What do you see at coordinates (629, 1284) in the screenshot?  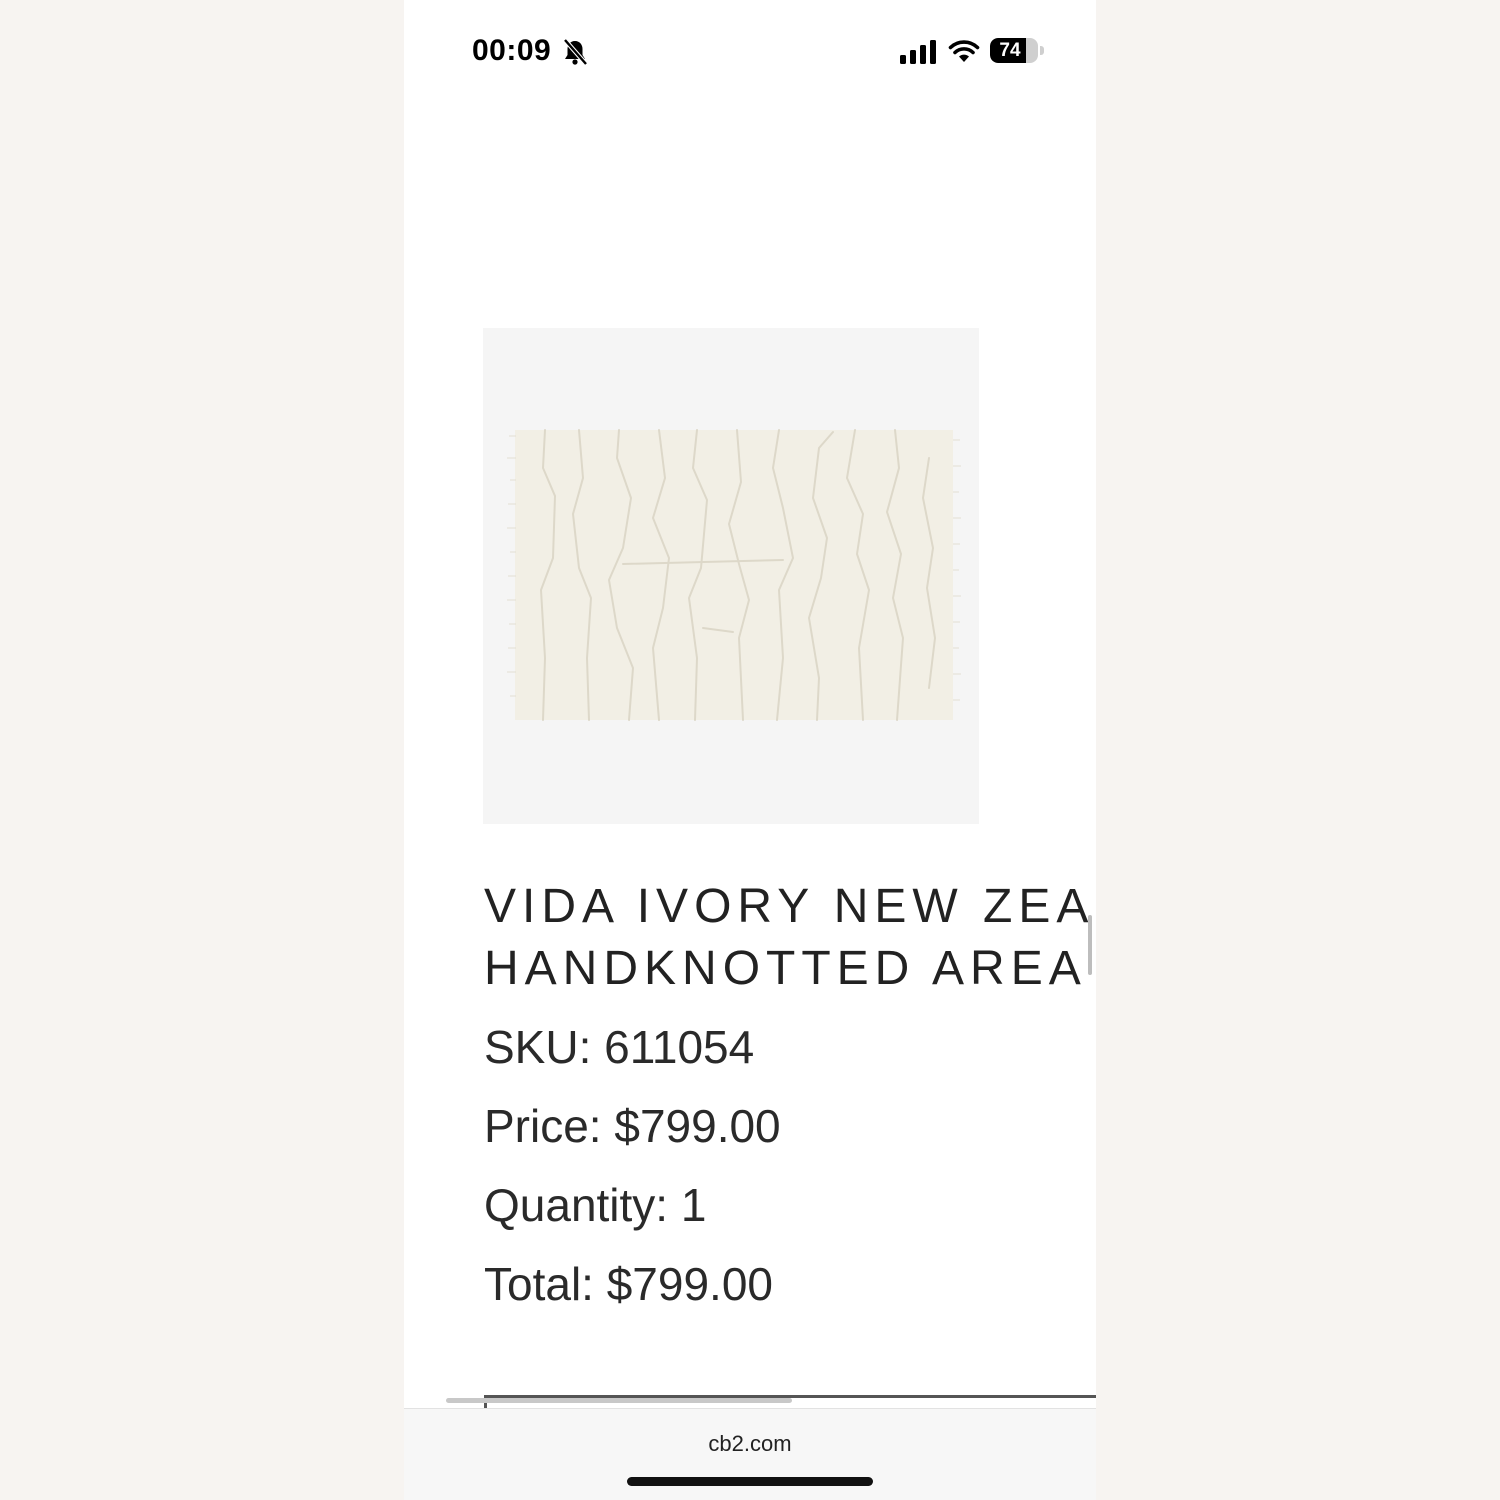 I see `product-total: Total: $799.00` at bounding box center [629, 1284].